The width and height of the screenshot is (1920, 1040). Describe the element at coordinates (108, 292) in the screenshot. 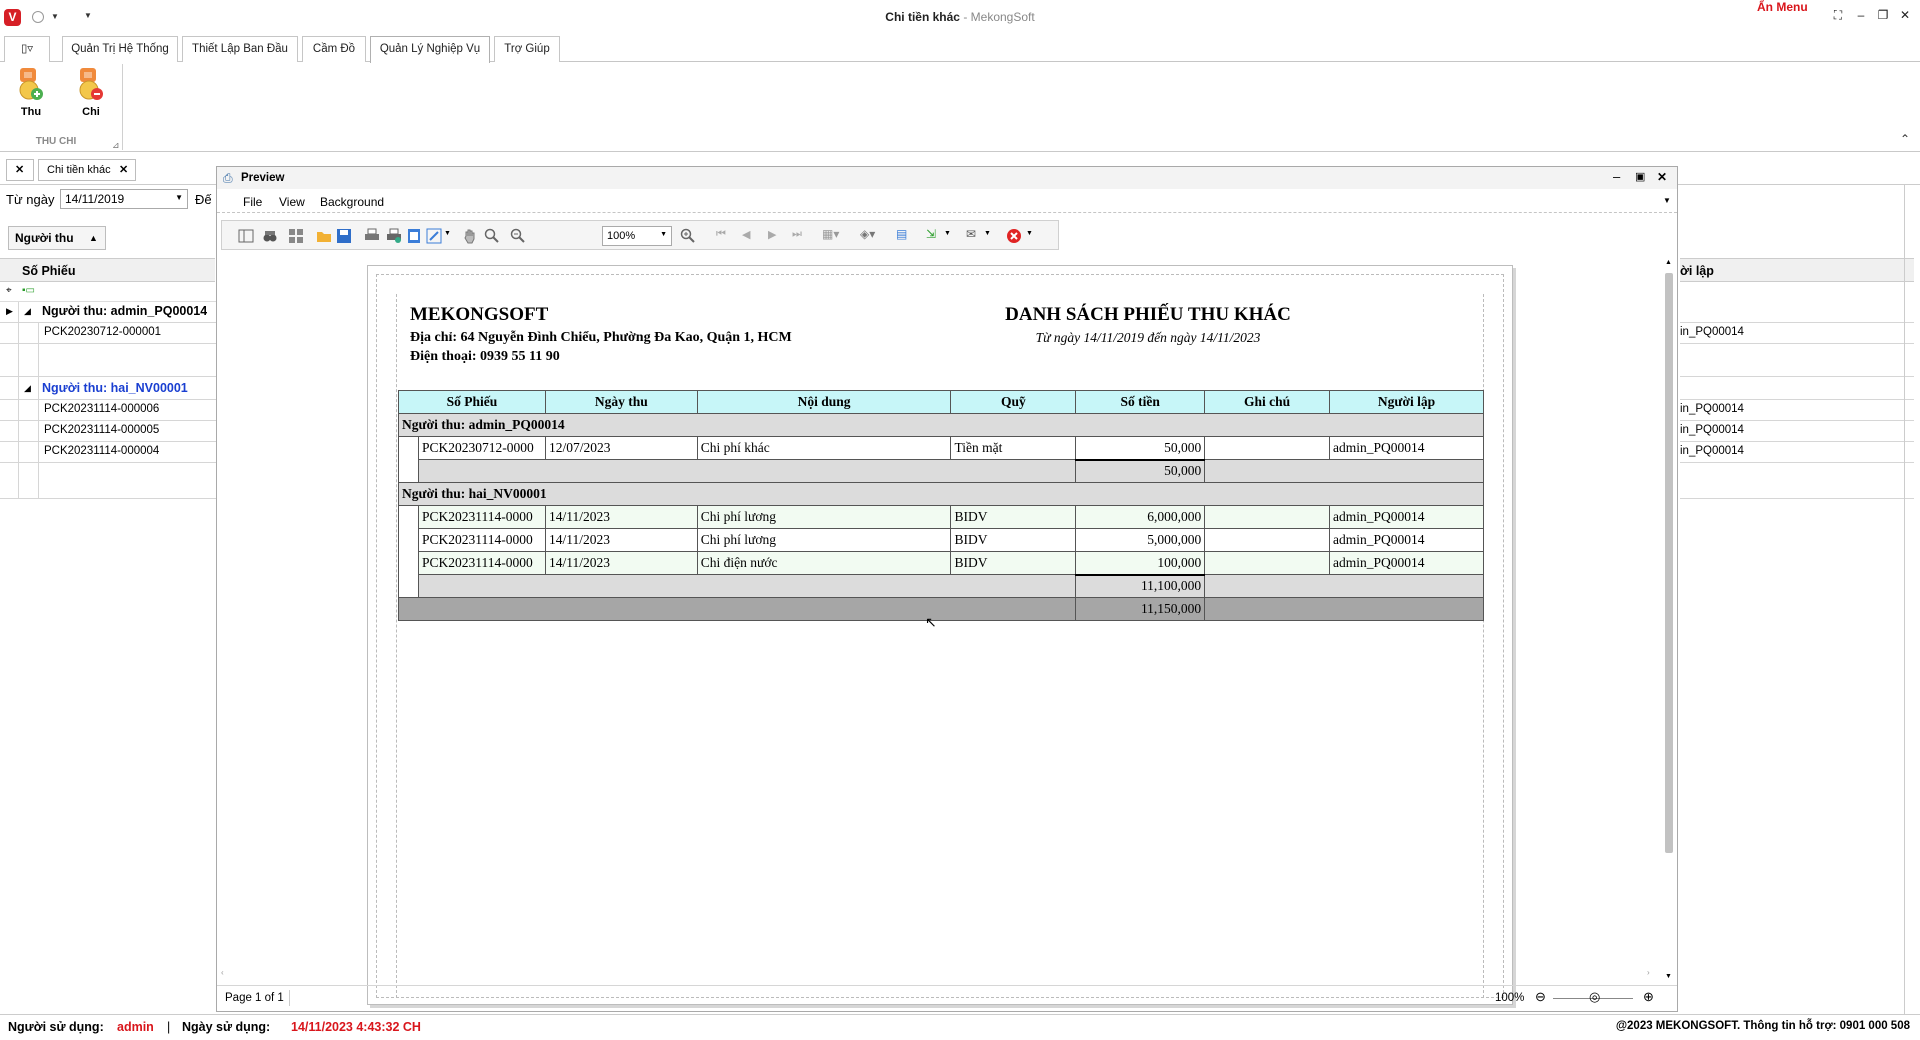

I see `grid-filter-row: ⌖ ▪▭` at that location.